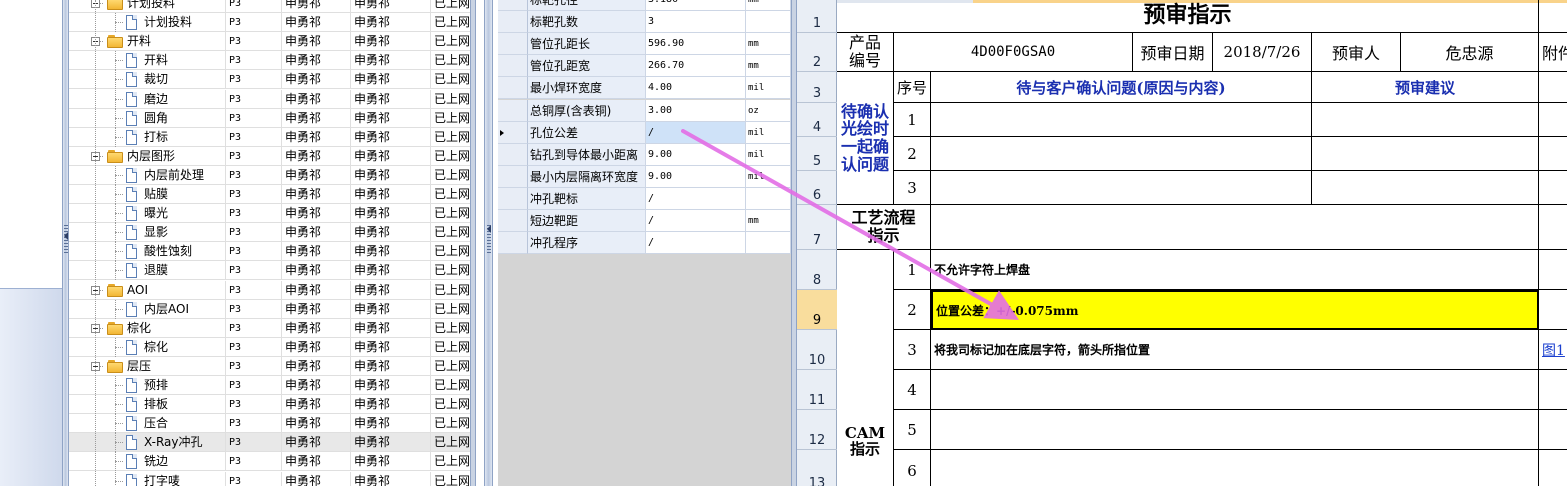  I want to click on tree-row: 铣边 P3 申勇祁 申勇祁 已上网, so click(269, 462).